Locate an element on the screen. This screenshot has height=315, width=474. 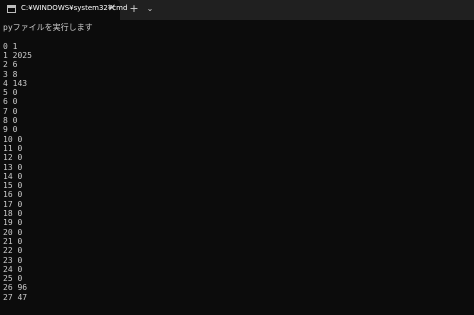
console-line: 1 2025 is located at coordinates (17, 55).